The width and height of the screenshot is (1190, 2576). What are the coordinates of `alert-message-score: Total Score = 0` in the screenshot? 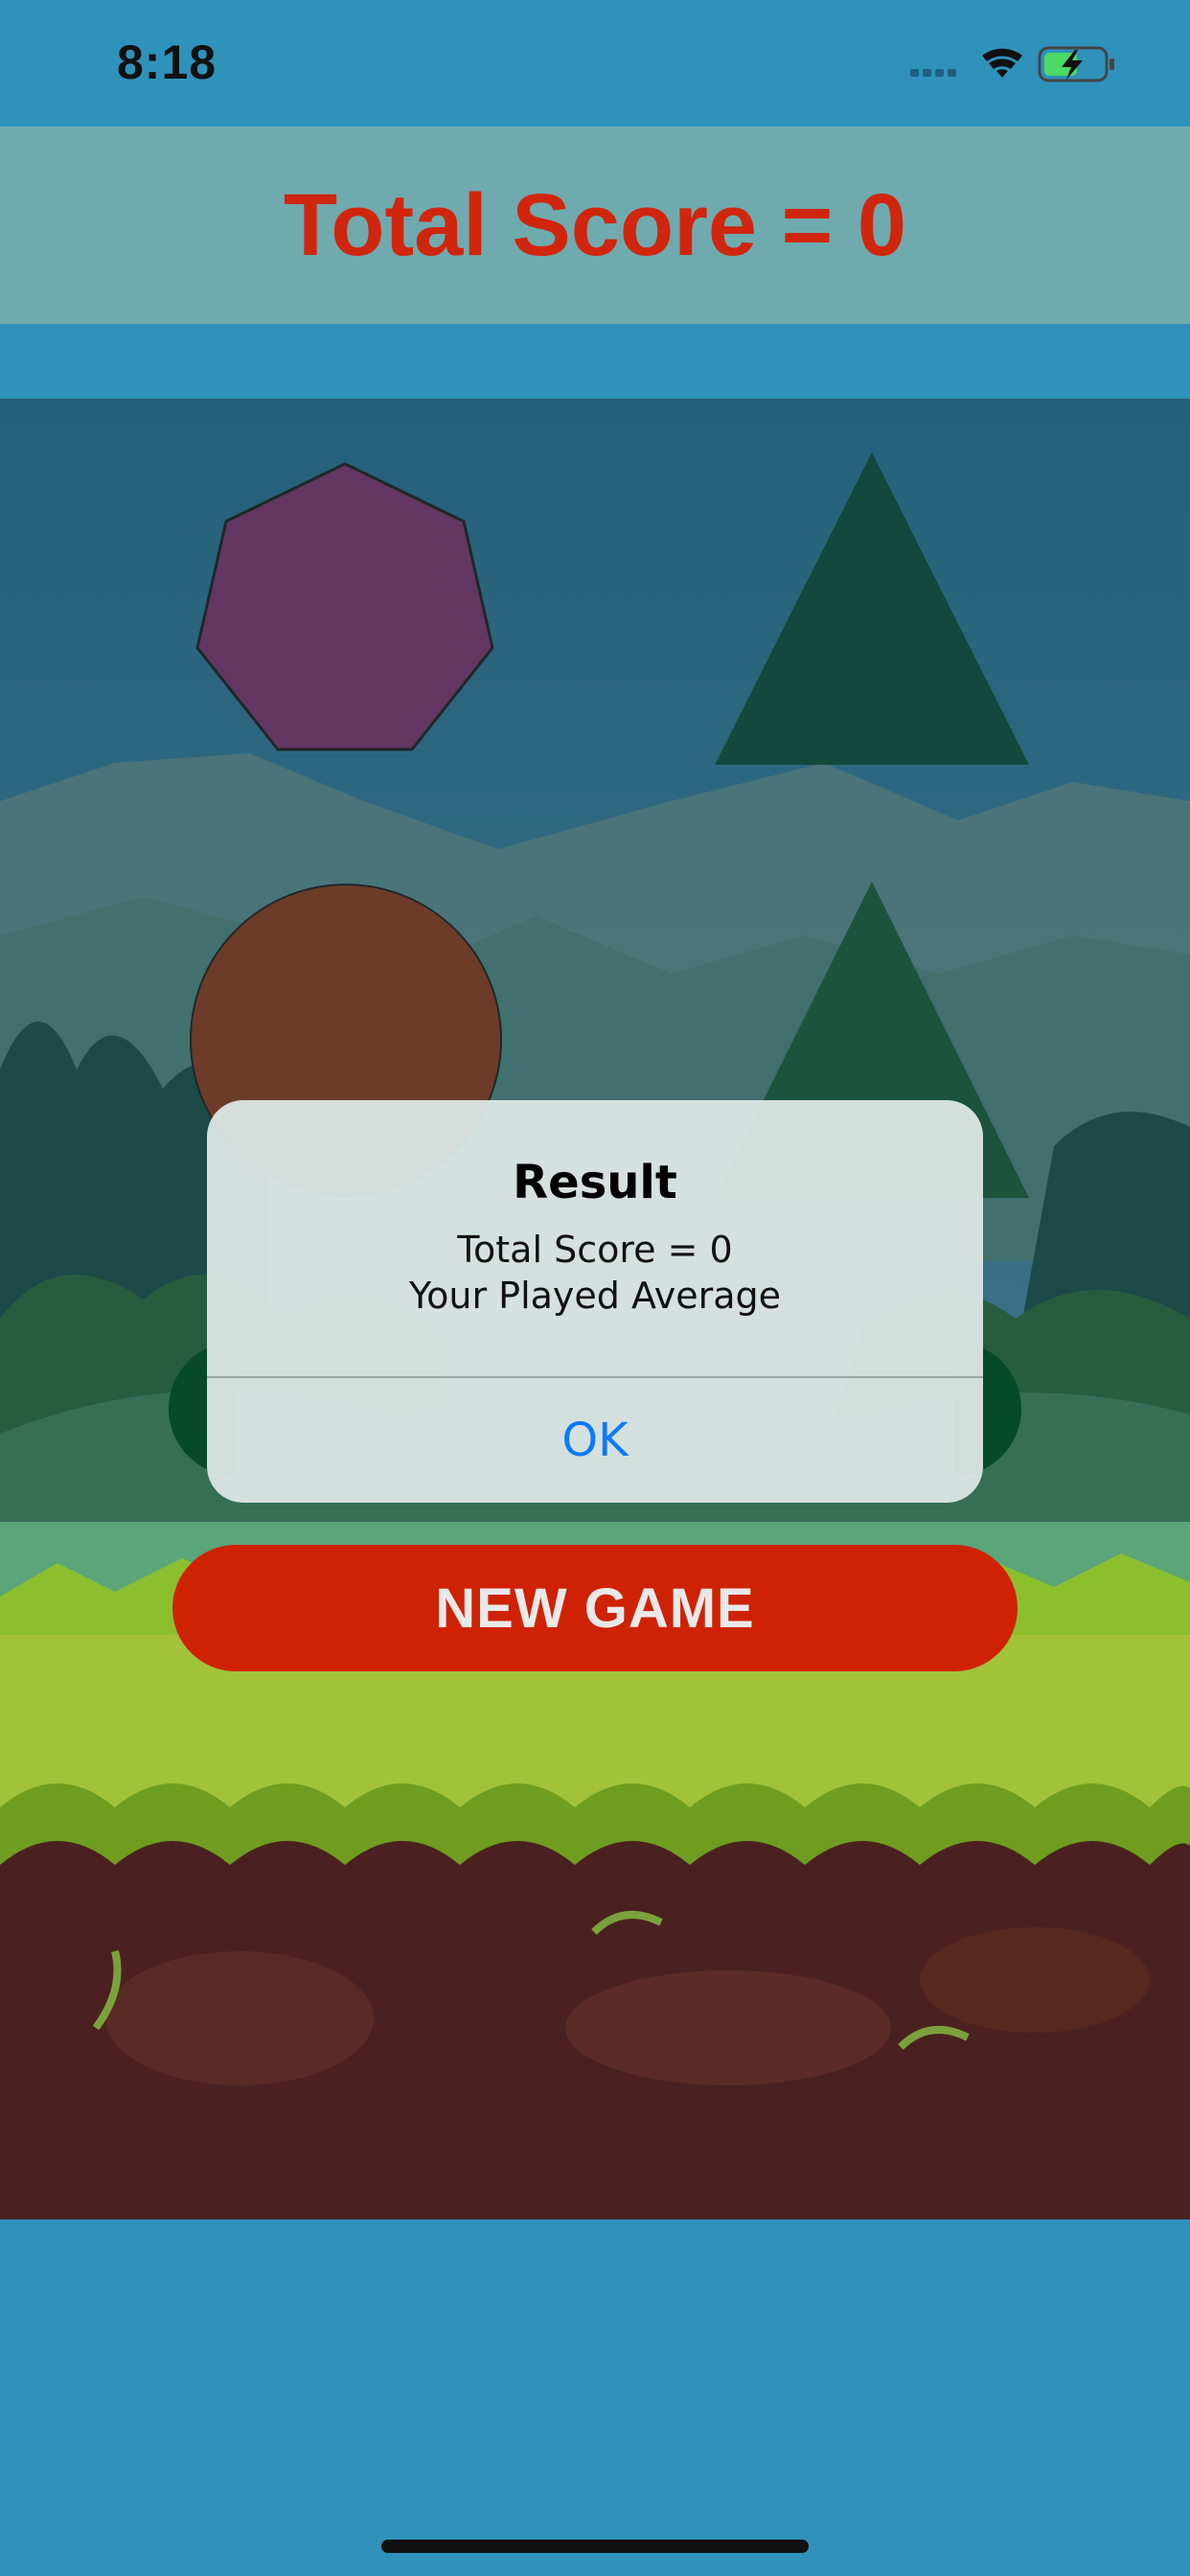 It's located at (595, 1250).